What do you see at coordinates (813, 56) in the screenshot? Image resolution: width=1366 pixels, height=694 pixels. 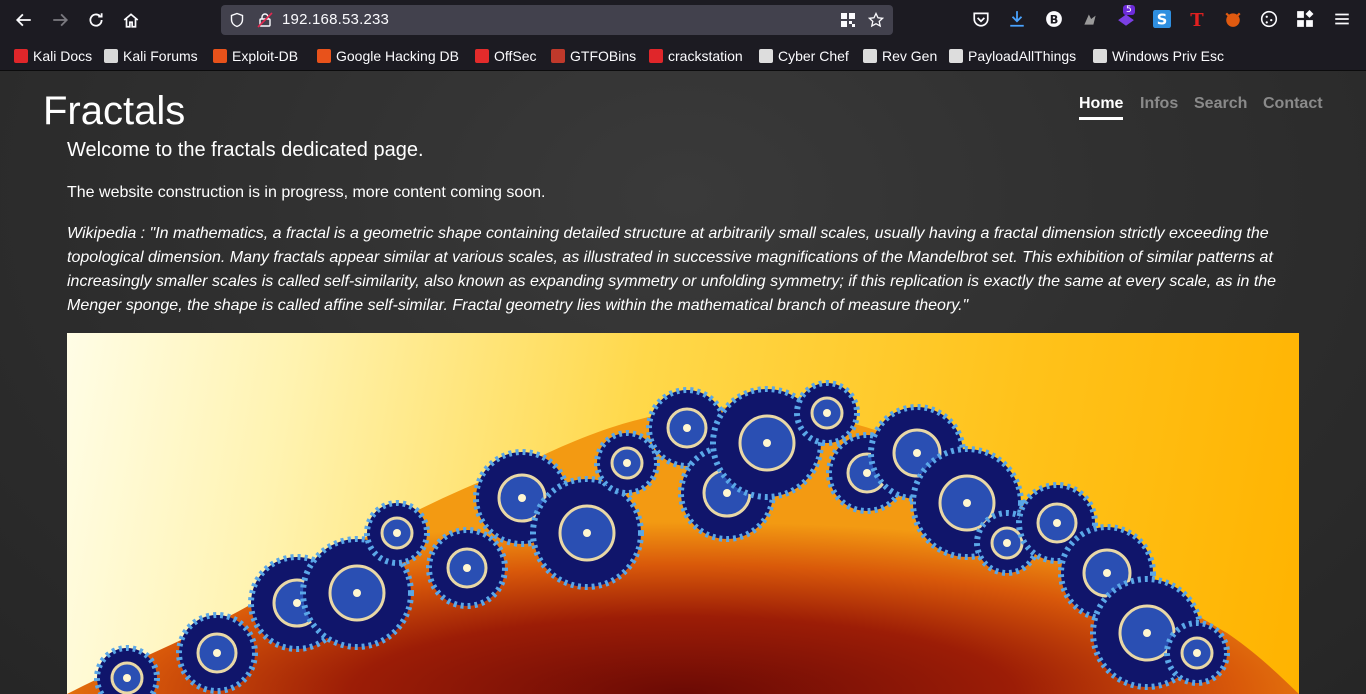 I see `bookmark-label: Cyber Chef` at bounding box center [813, 56].